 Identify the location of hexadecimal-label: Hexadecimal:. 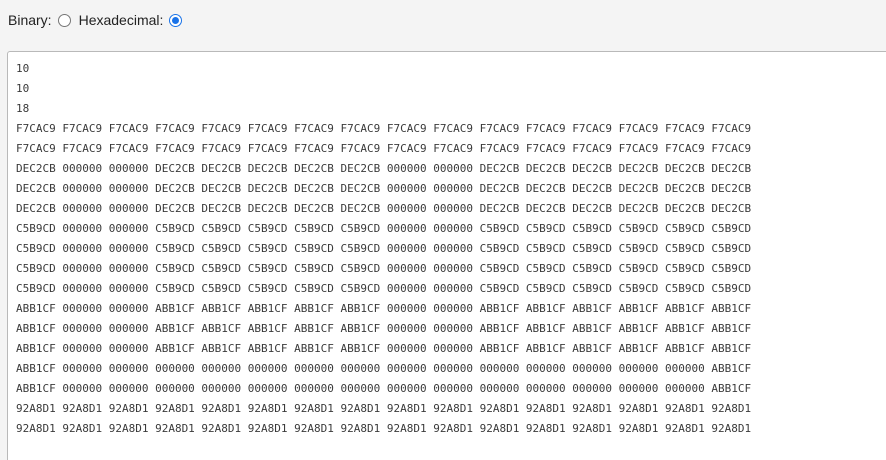
(121, 20).